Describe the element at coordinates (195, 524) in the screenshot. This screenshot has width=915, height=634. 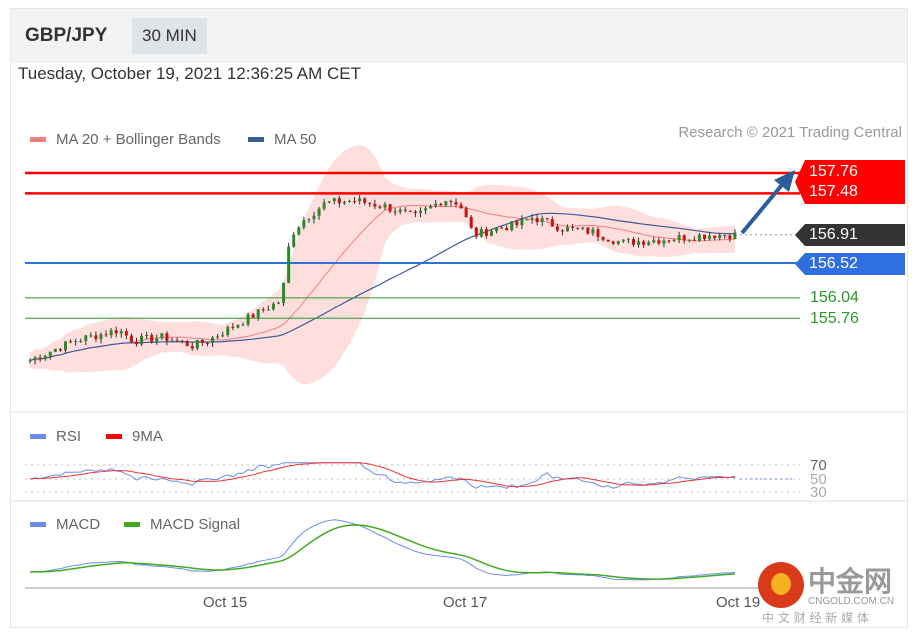
I see `legend-label: MACD Signal` at that location.